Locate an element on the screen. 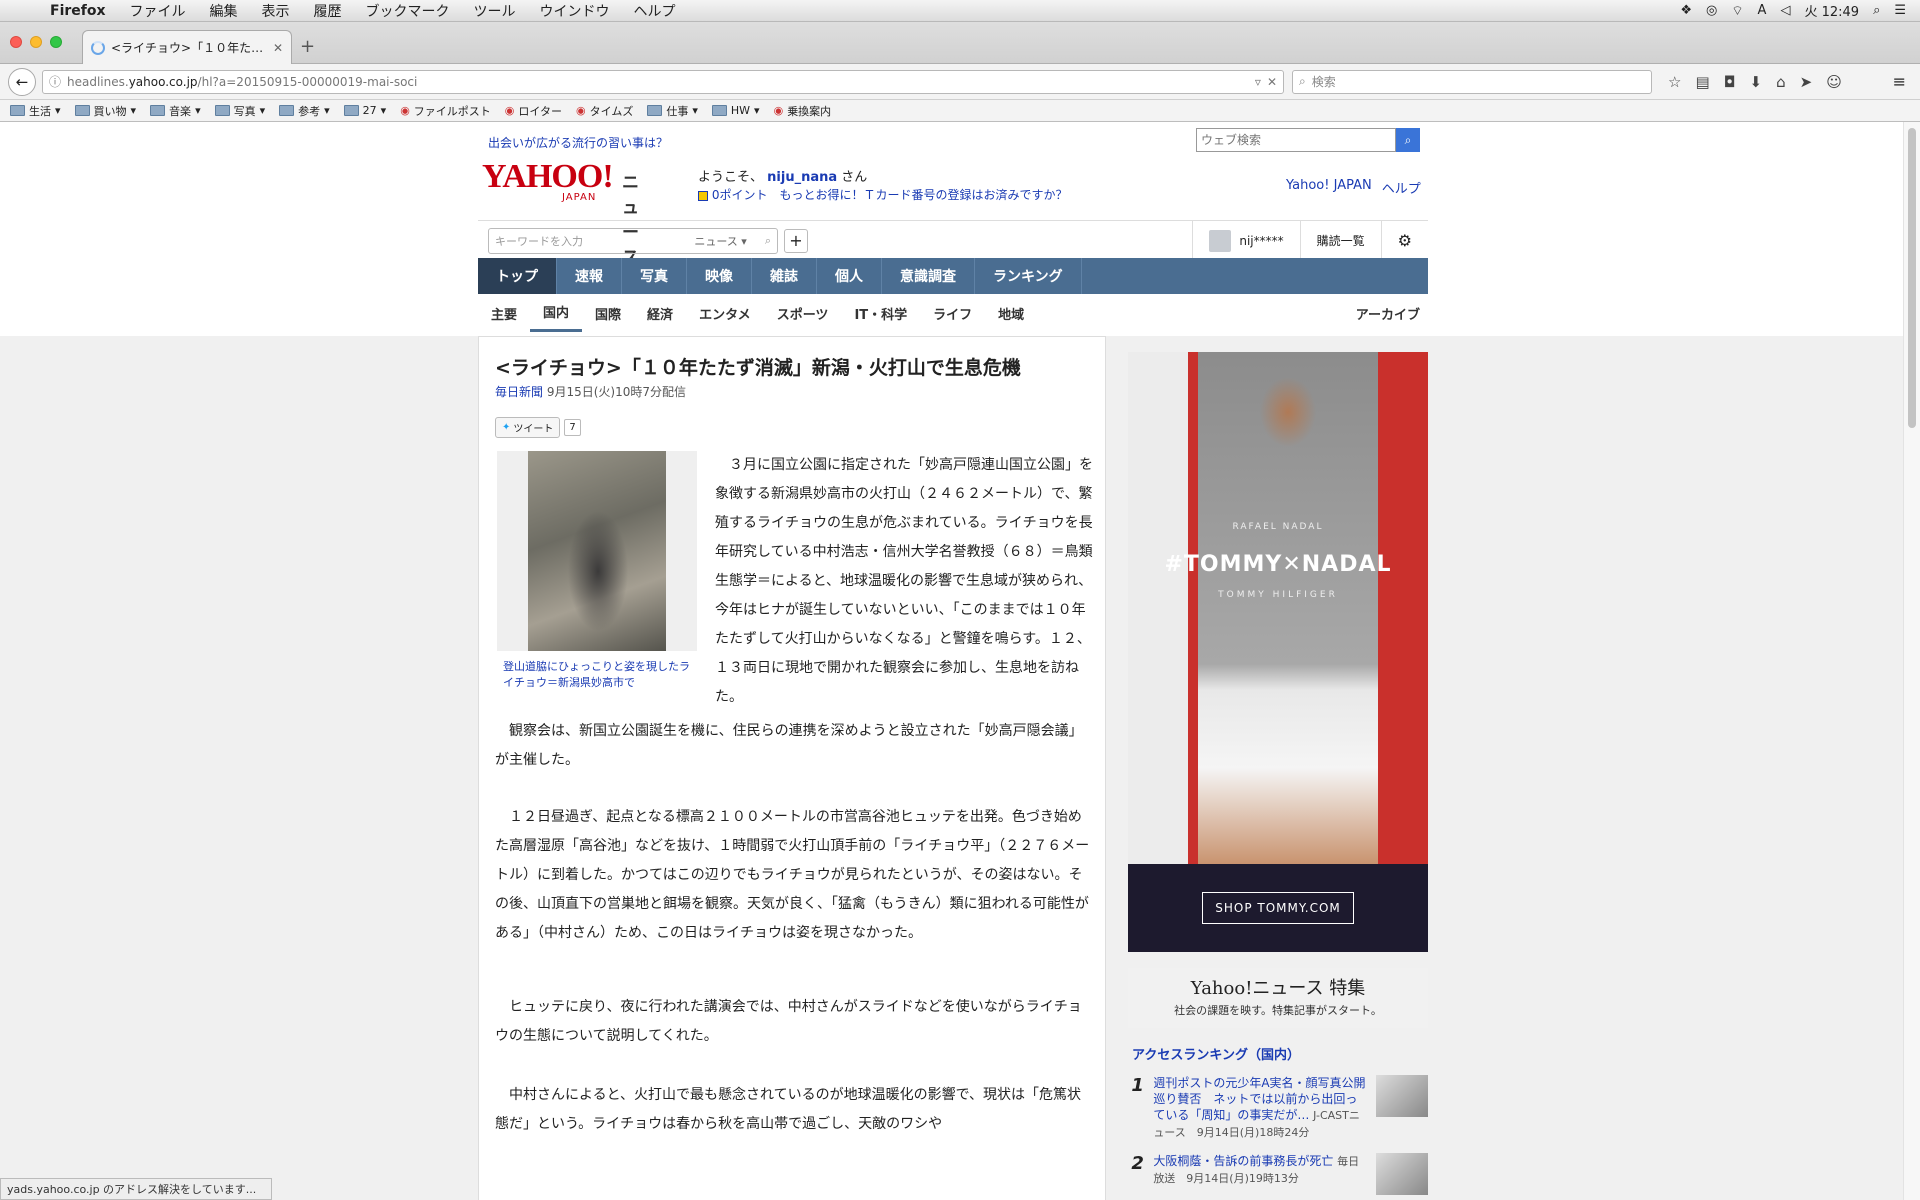 This screenshot has height=1200, width=1920. sub-nav-item: 経済 is located at coordinates (660, 313).